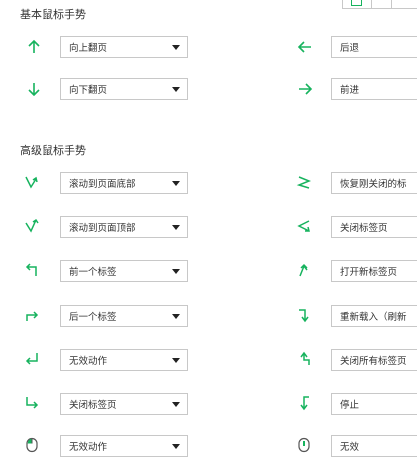 This screenshot has height=457, width=417. I want to click on gesture-select-adv-13: 无效动作, so click(124, 446).